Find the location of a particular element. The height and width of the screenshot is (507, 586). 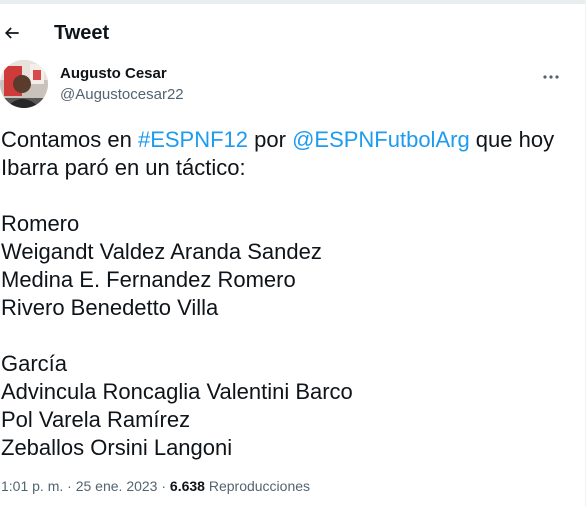

lineup-line: Zeballos Orsini Langoni is located at coordinates (117, 447).